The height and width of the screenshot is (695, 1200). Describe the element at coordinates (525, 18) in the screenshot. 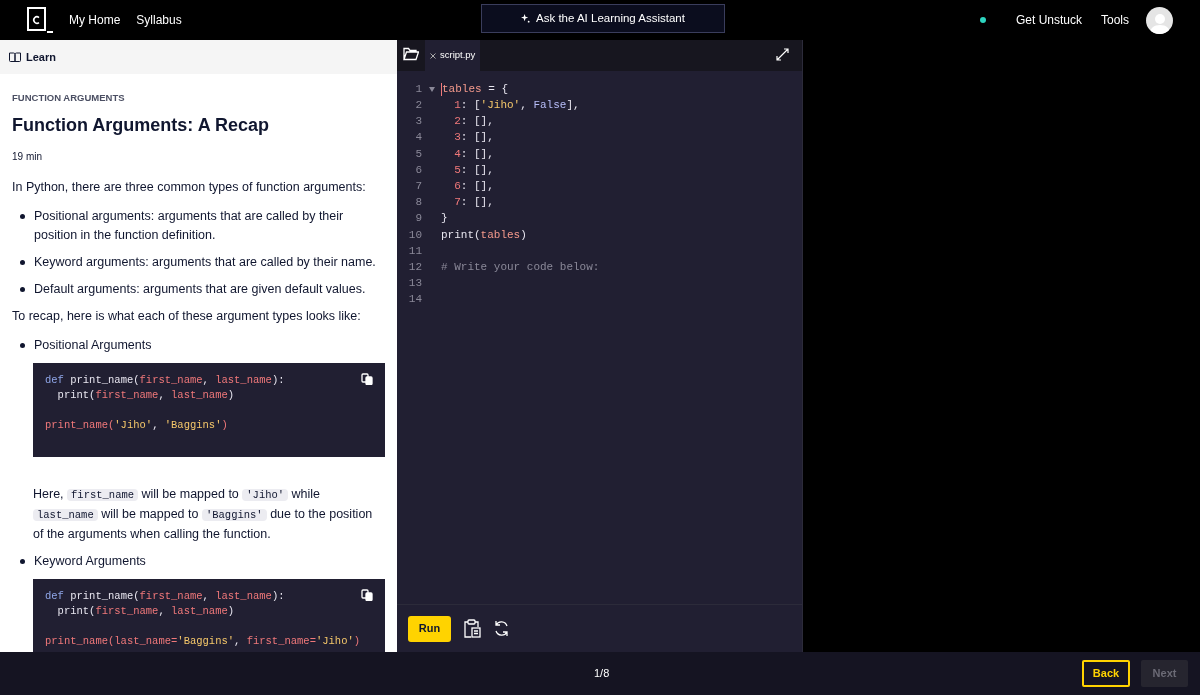

I see `sparkle-icon` at that location.